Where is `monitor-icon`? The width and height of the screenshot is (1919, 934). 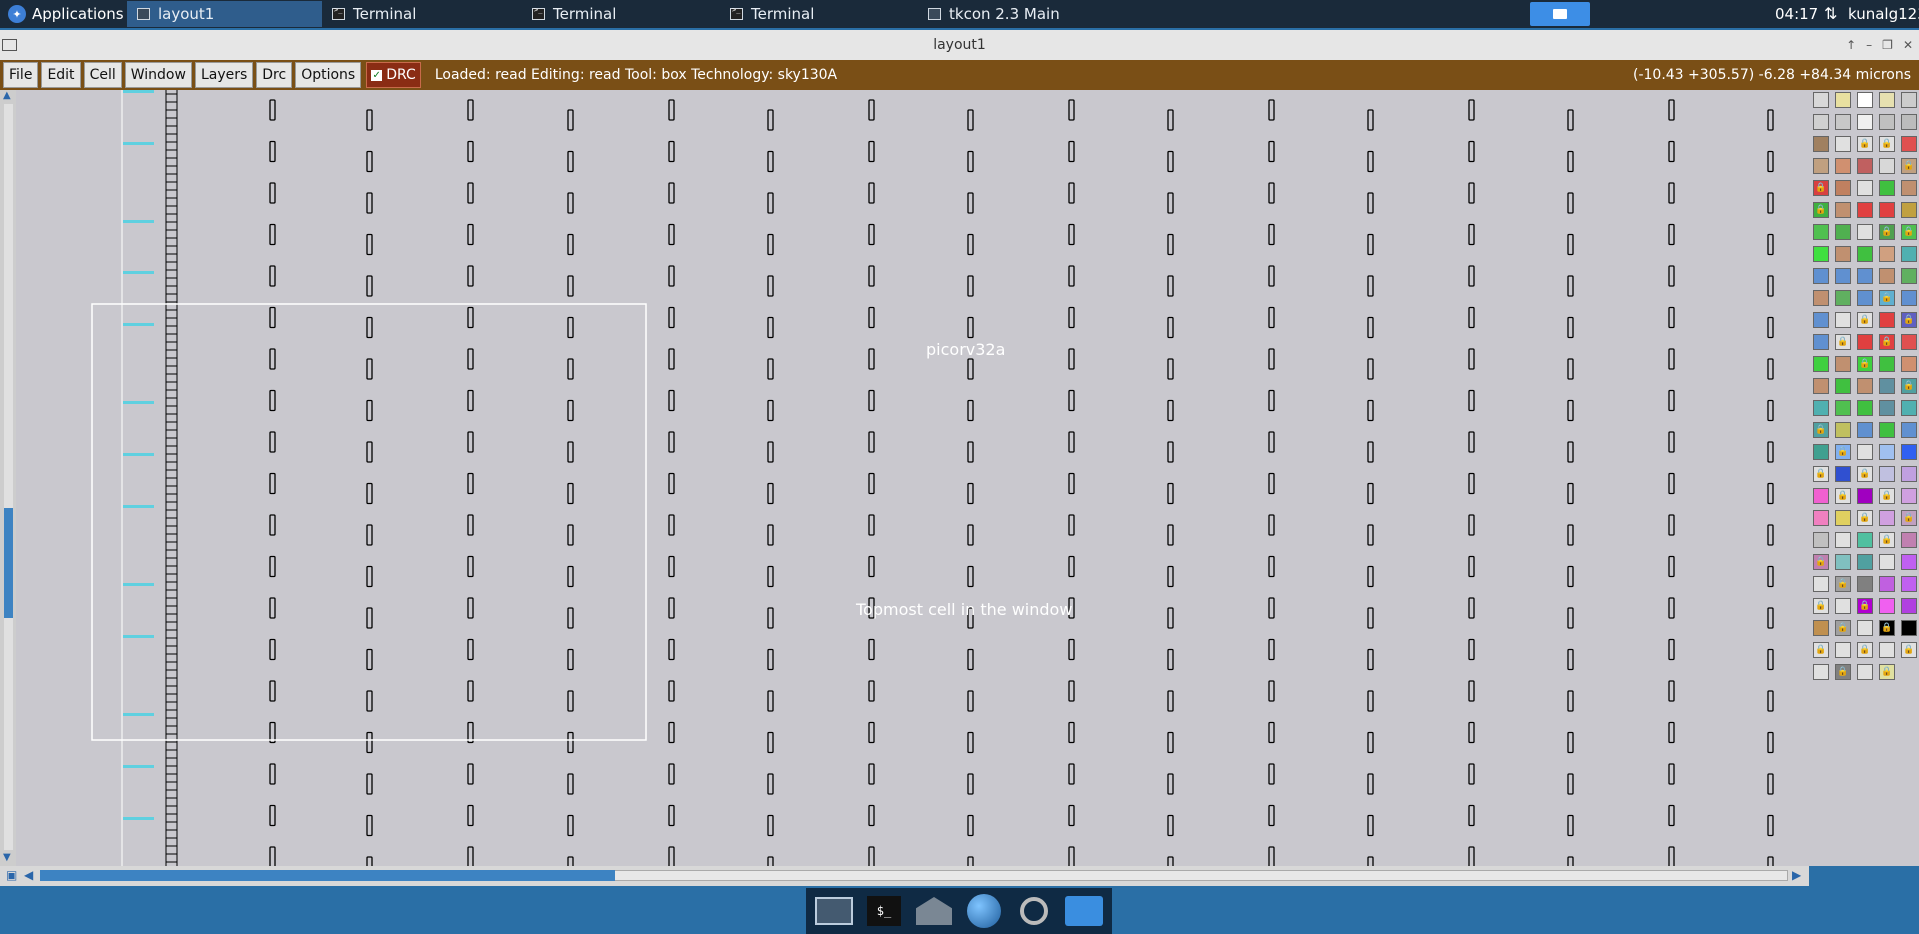
monitor-icon is located at coordinates (834, 911).